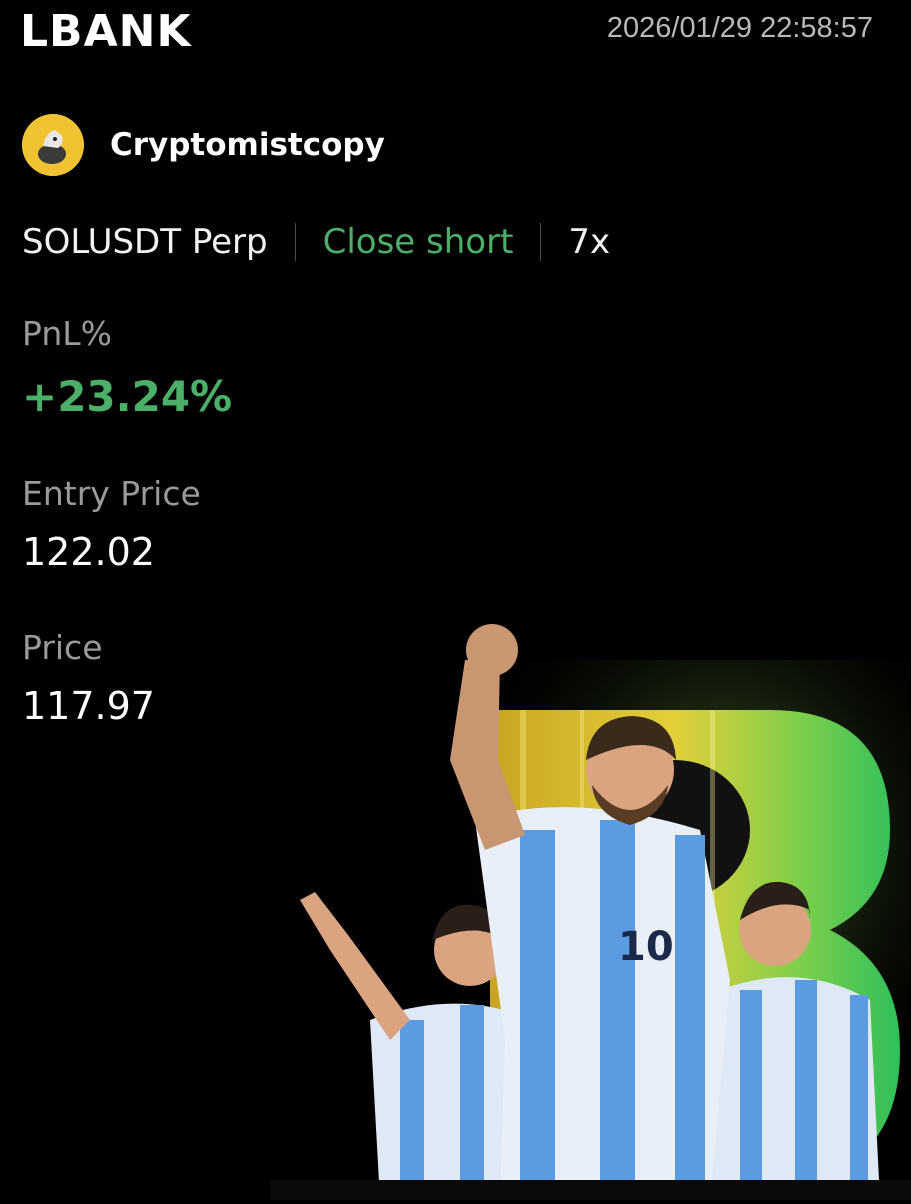 This screenshot has width=911, height=1204. What do you see at coordinates (127, 396) in the screenshot?
I see `pnl-value: +23.24%` at bounding box center [127, 396].